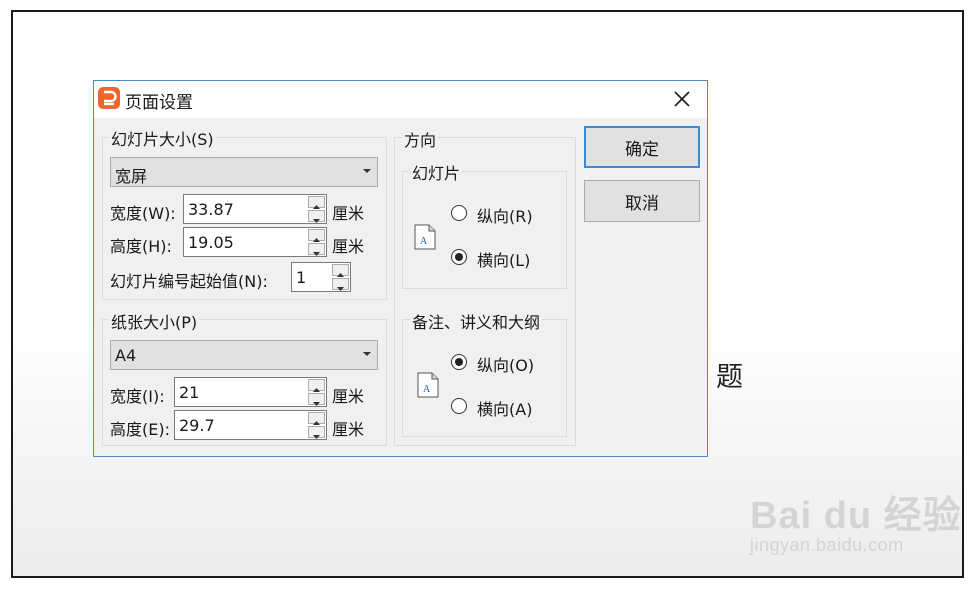 This screenshot has height=591, width=977. I want to click on paper-height-stepper, so click(250, 425).